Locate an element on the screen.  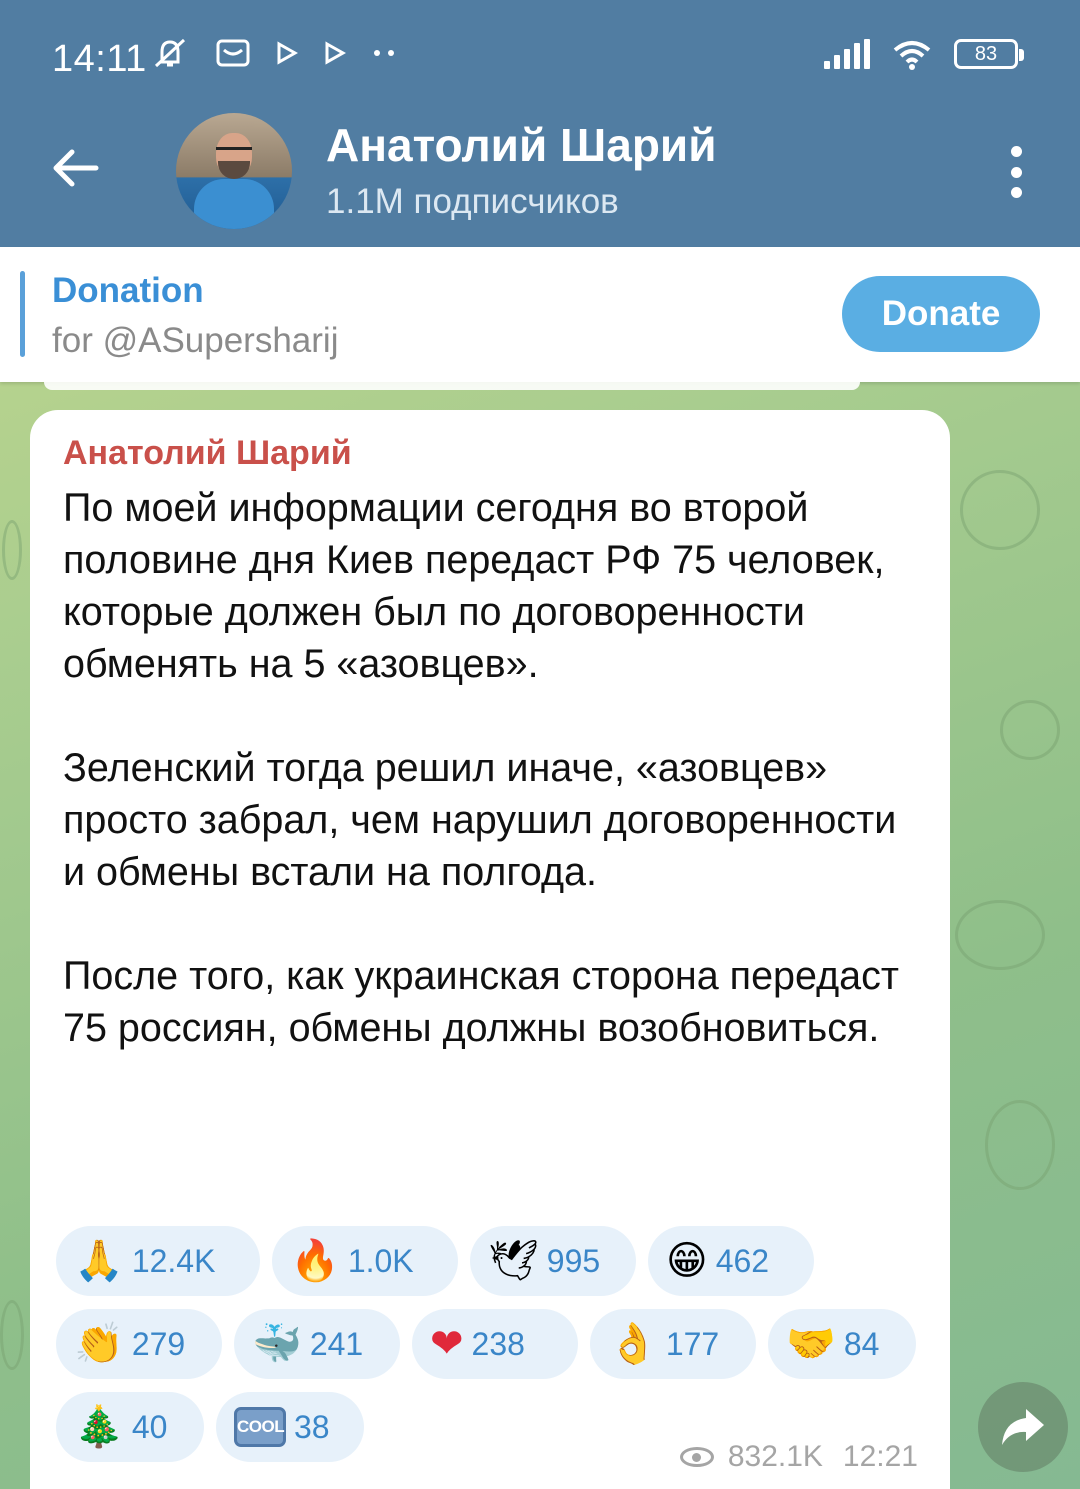
reaction-count: 40 is located at coordinates (149, 1426).